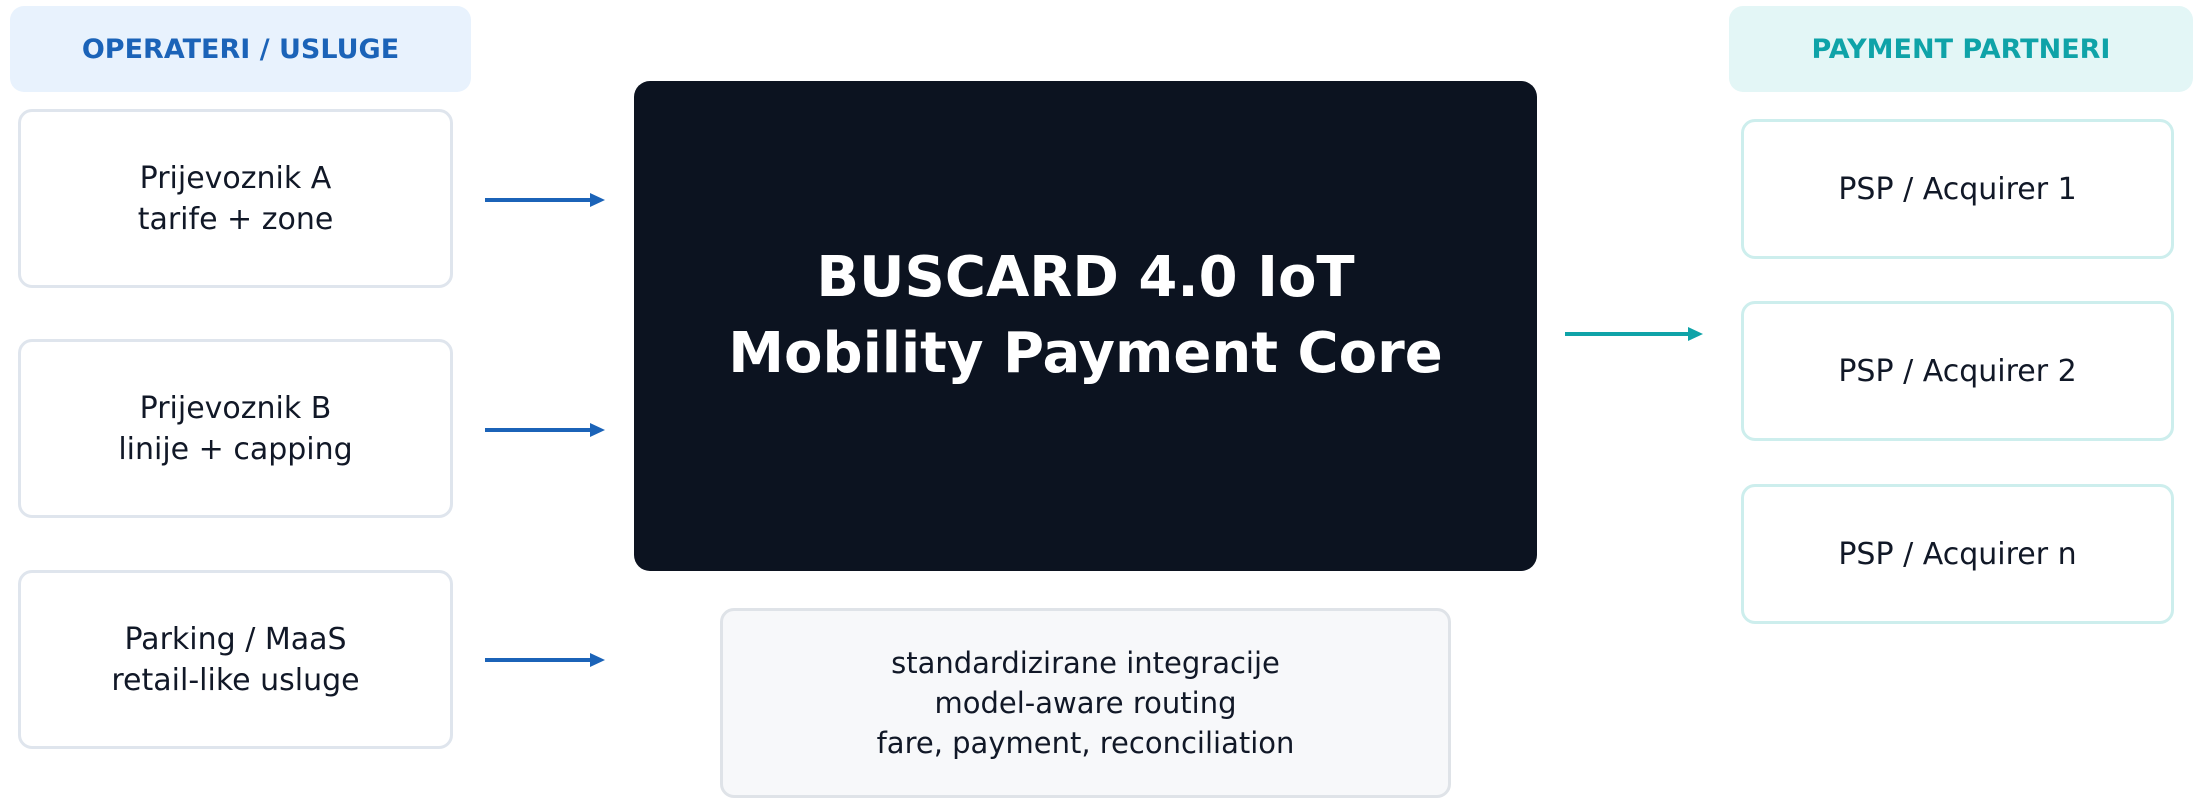 This screenshot has height=798, width=2193. Describe the element at coordinates (1634, 334) in the screenshot. I see `payment-arrow-icon` at that location.